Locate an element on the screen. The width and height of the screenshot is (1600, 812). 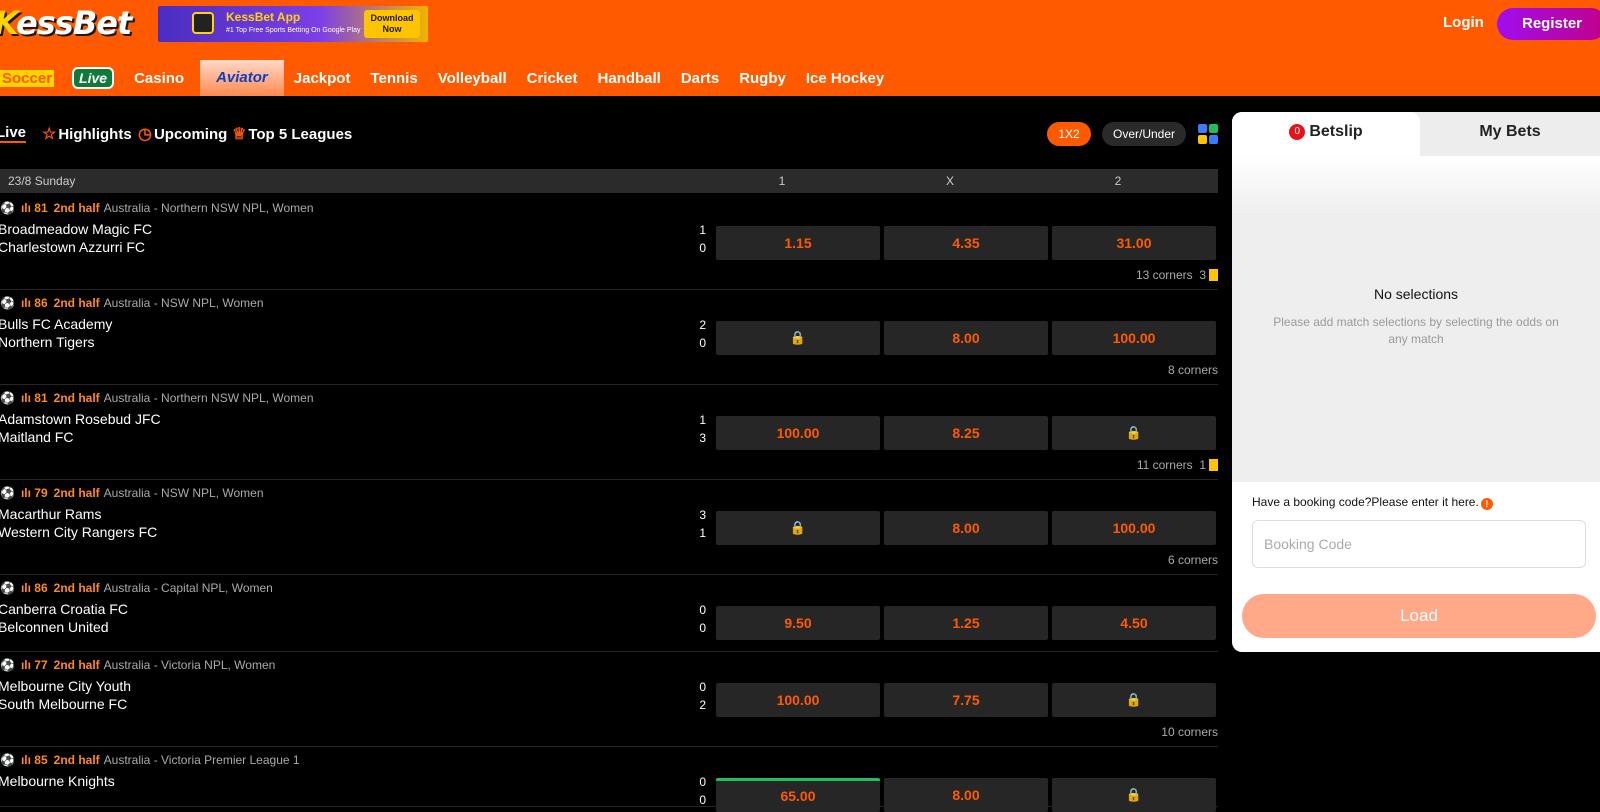
match-minute: 85 is located at coordinates (41, 760).